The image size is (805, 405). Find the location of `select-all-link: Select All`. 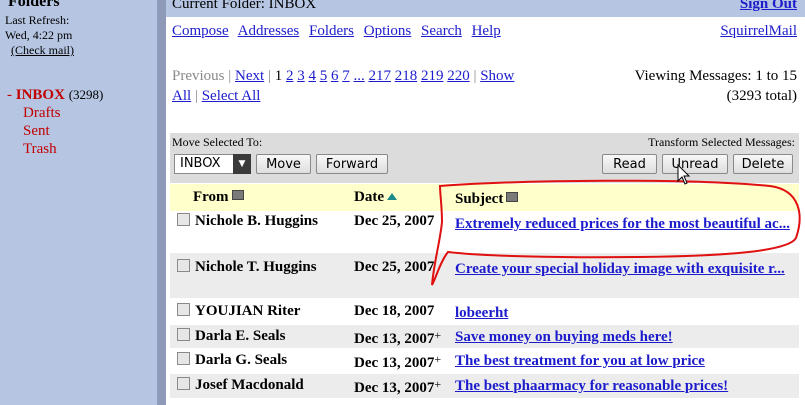

select-all-link: Select All is located at coordinates (231, 96).